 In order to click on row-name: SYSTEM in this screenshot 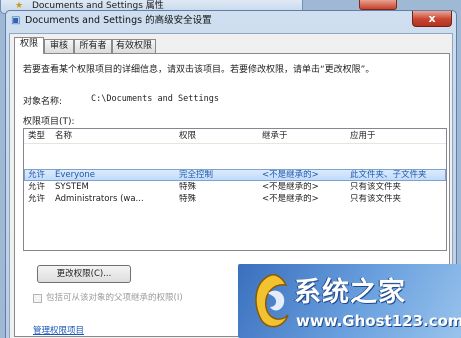, I will do `click(72, 187)`.